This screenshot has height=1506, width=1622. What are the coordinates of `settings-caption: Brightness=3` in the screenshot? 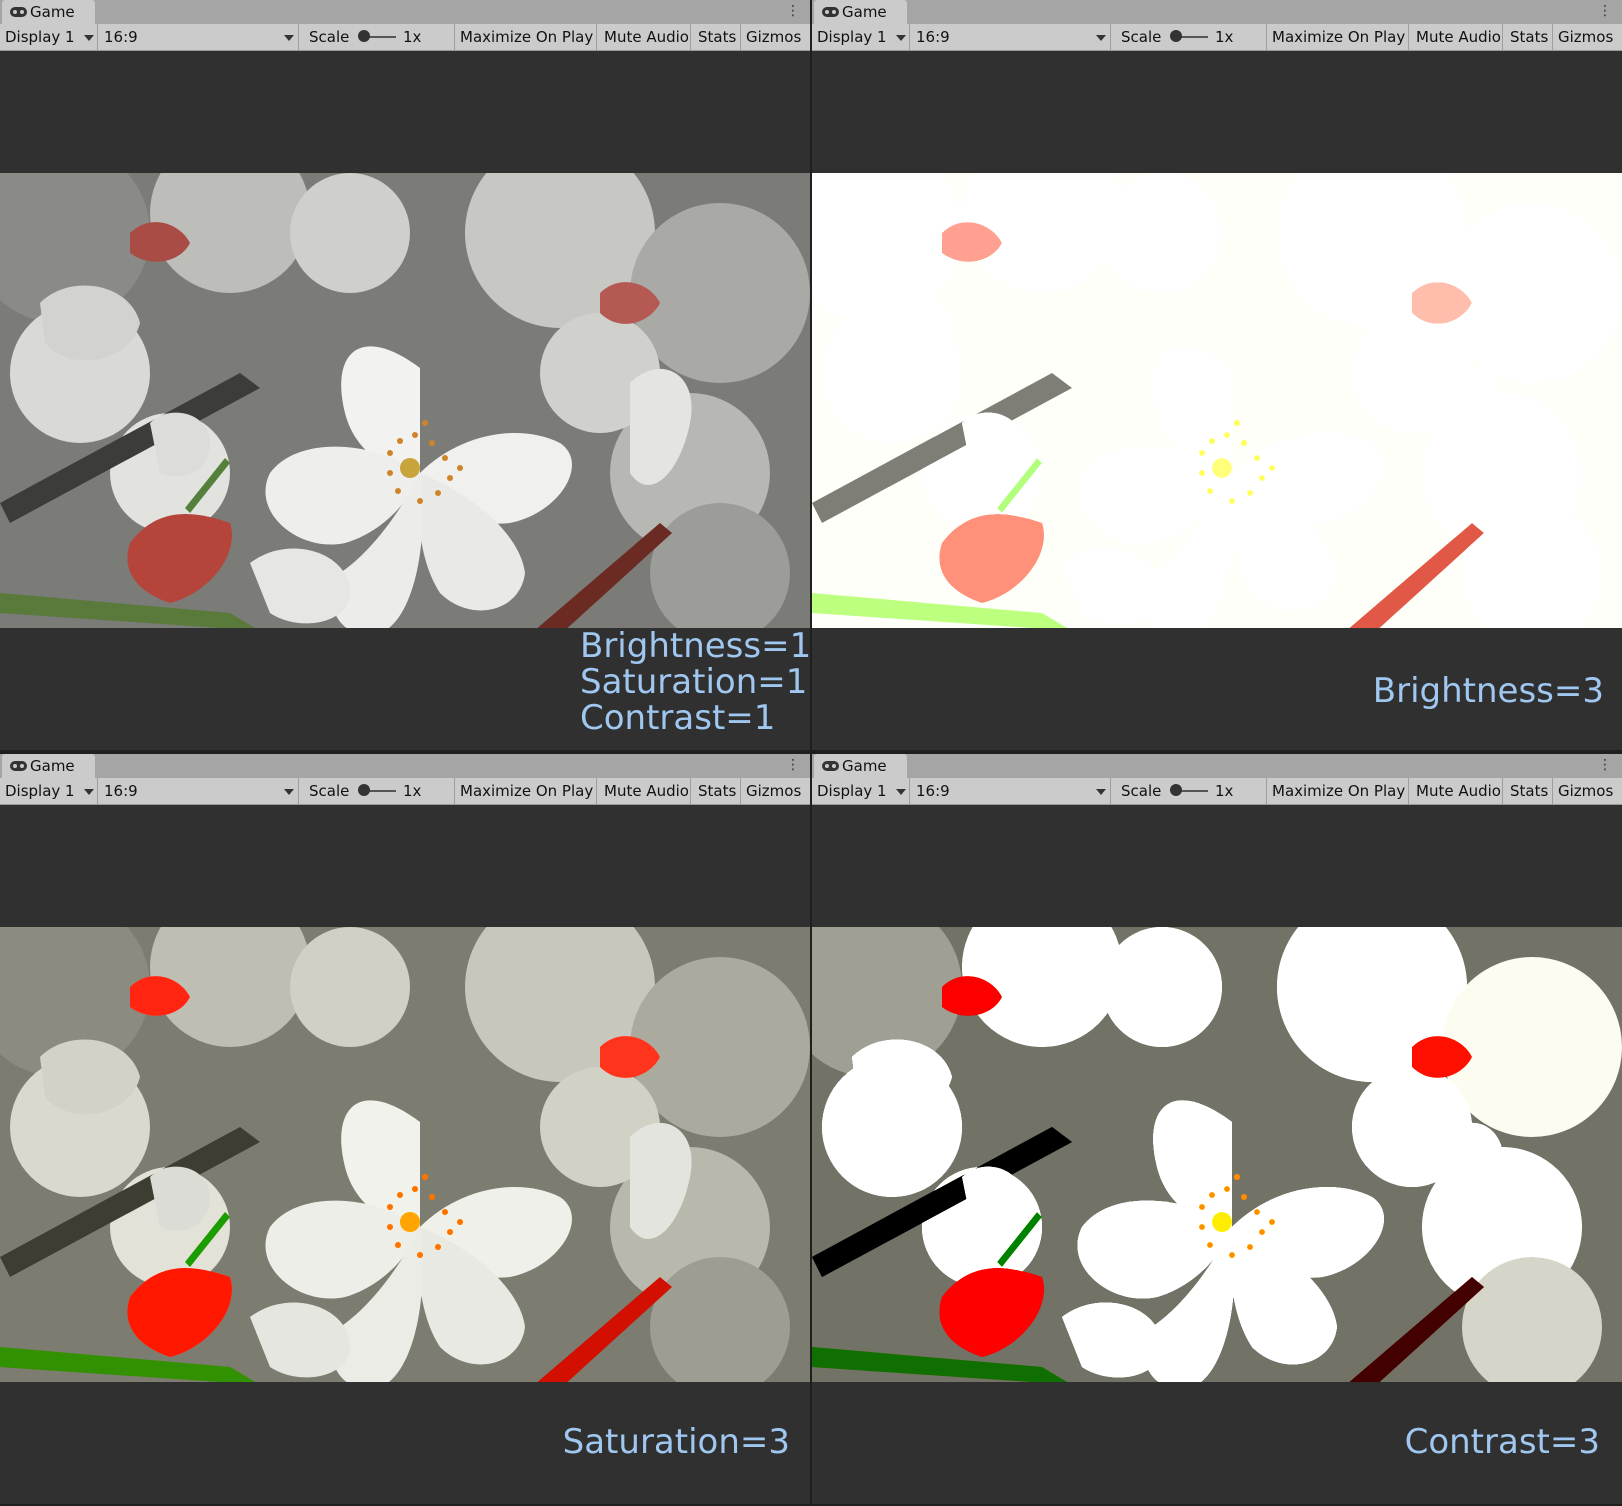 It's located at (1488, 691).